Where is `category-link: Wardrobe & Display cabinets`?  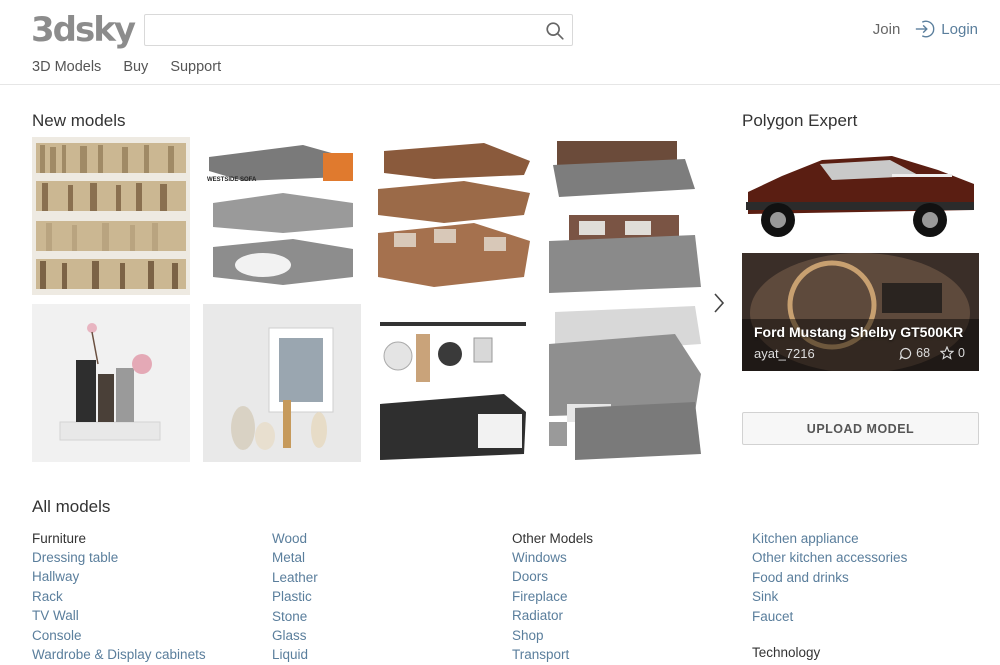
category-link: Wardrobe & Display cabinets is located at coordinates (119, 655).